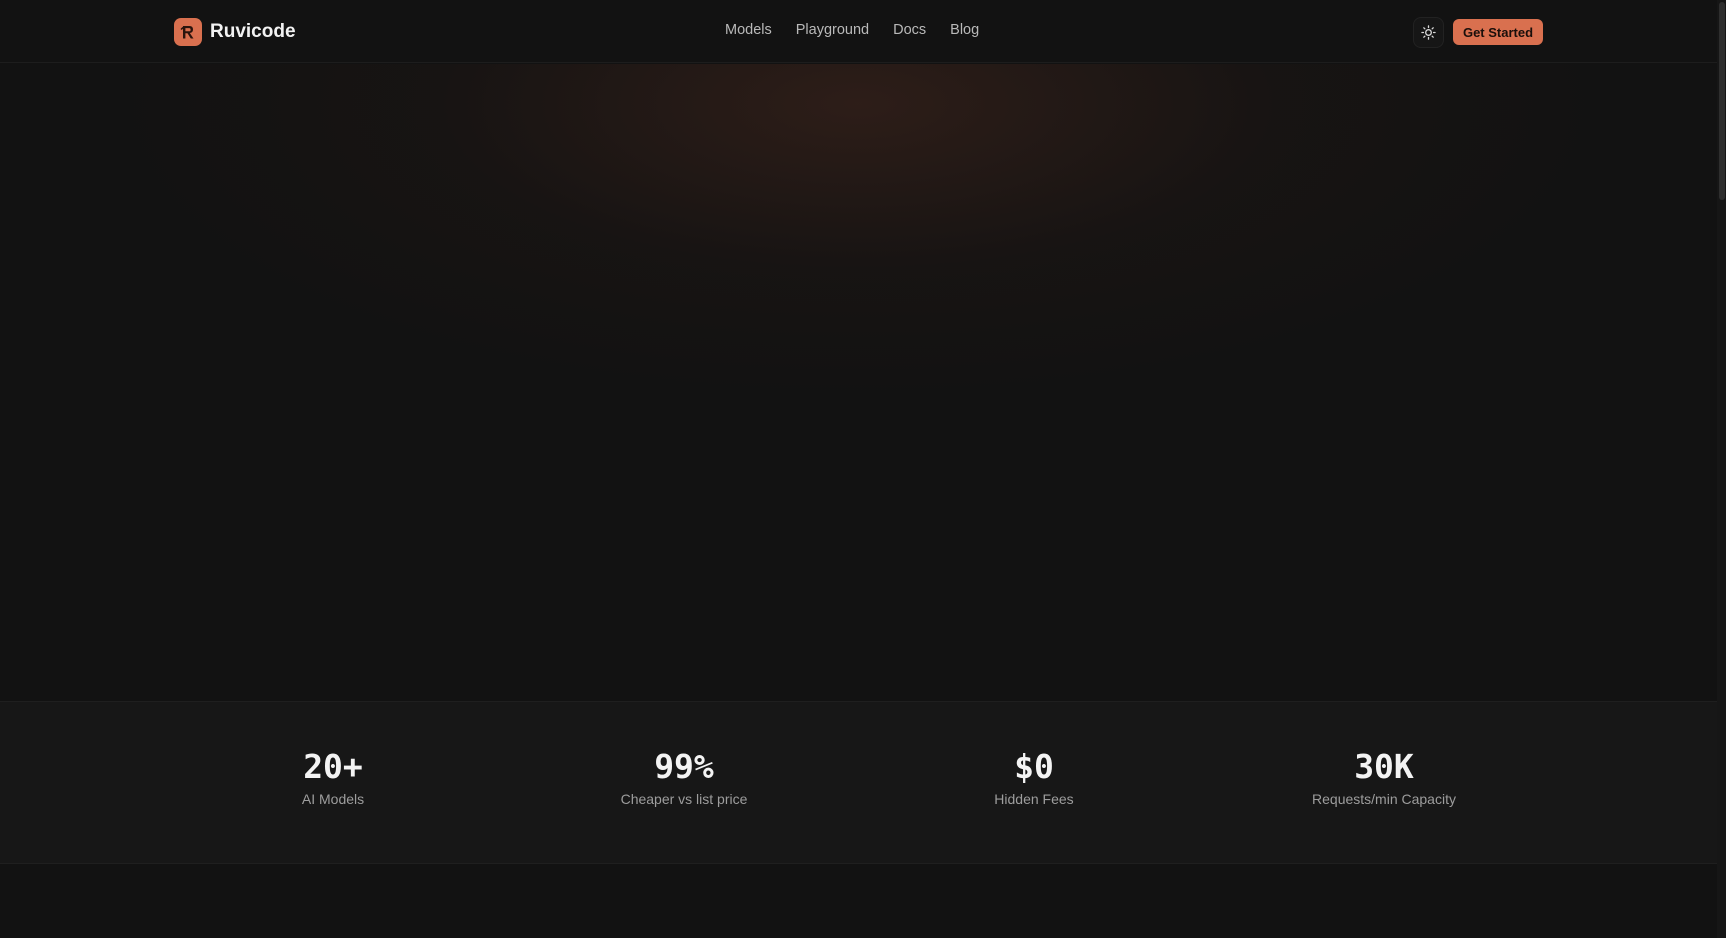  What do you see at coordinates (1721, 469) in the screenshot?
I see `page-scrollbar` at bounding box center [1721, 469].